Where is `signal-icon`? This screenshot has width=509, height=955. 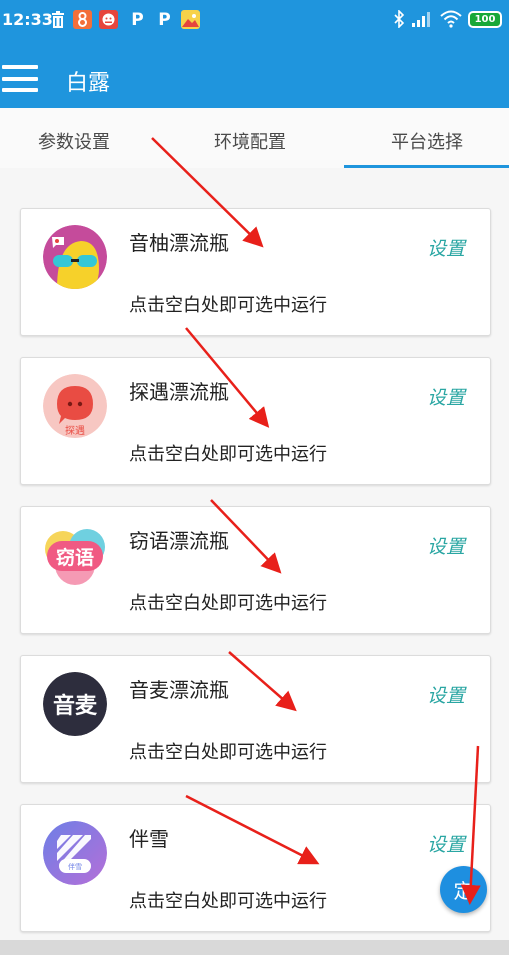 signal-icon is located at coordinates (421, 21).